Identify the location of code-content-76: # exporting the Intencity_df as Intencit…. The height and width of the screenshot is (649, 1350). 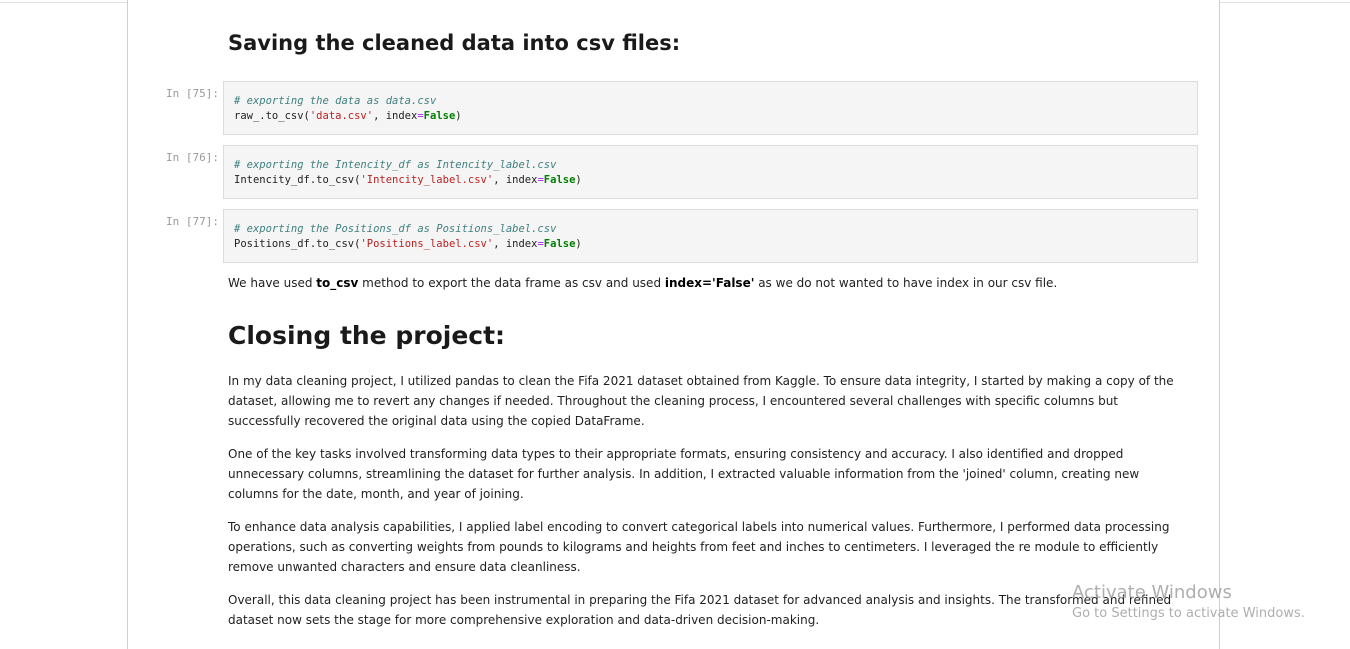
(408, 173).